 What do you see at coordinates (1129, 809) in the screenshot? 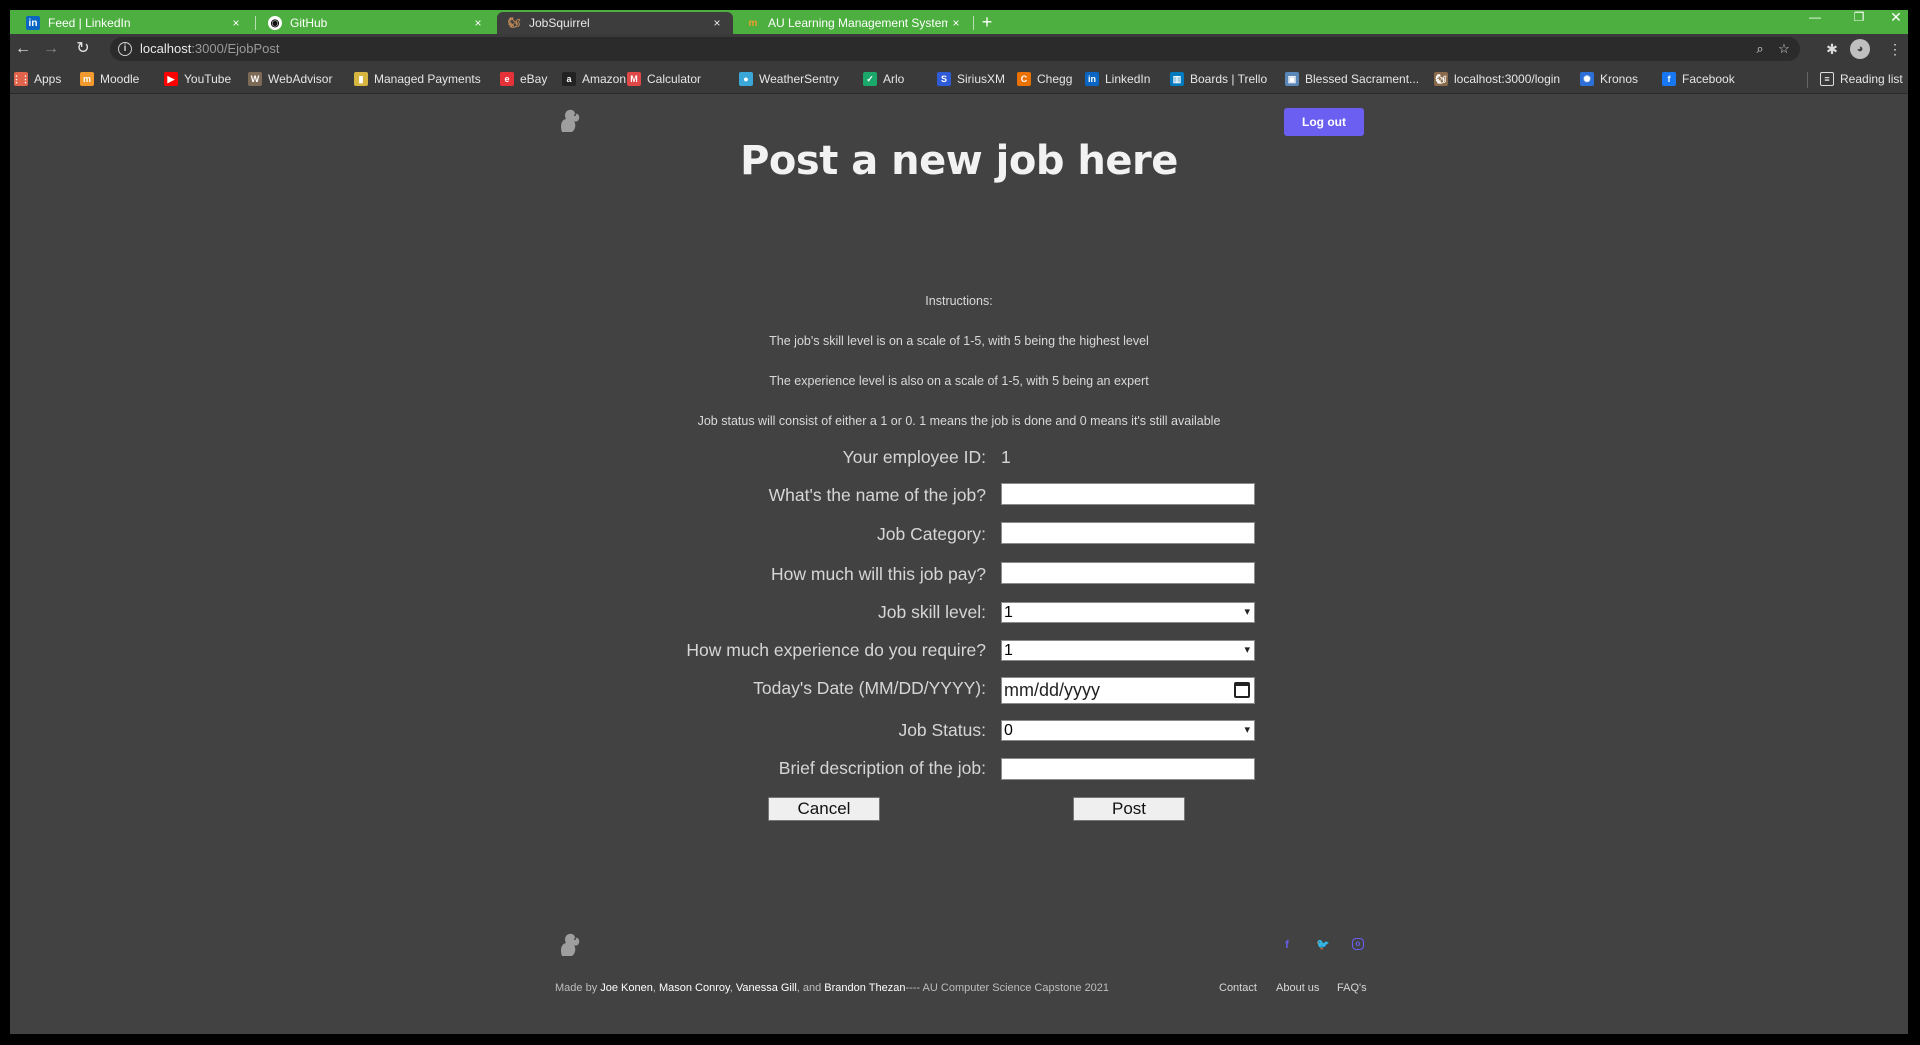
I see `post-button: Post` at bounding box center [1129, 809].